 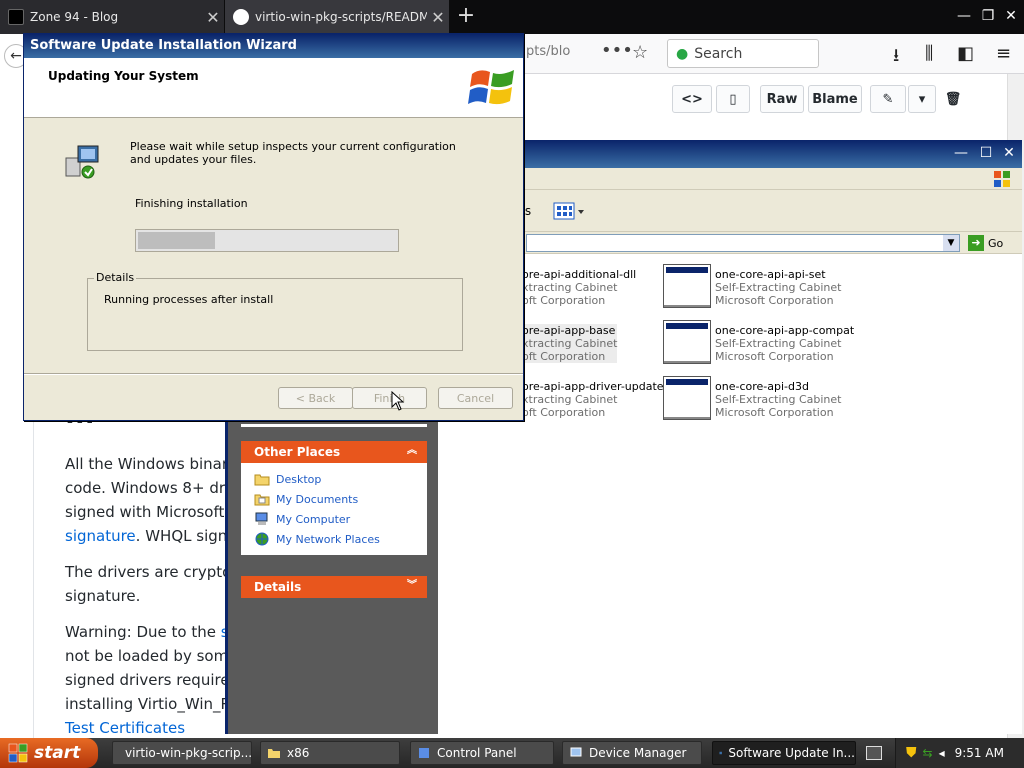 What do you see at coordinates (951, 243) in the screenshot?
I see `address-dropdown-icon: ▼` at bounding box center [951, 243].